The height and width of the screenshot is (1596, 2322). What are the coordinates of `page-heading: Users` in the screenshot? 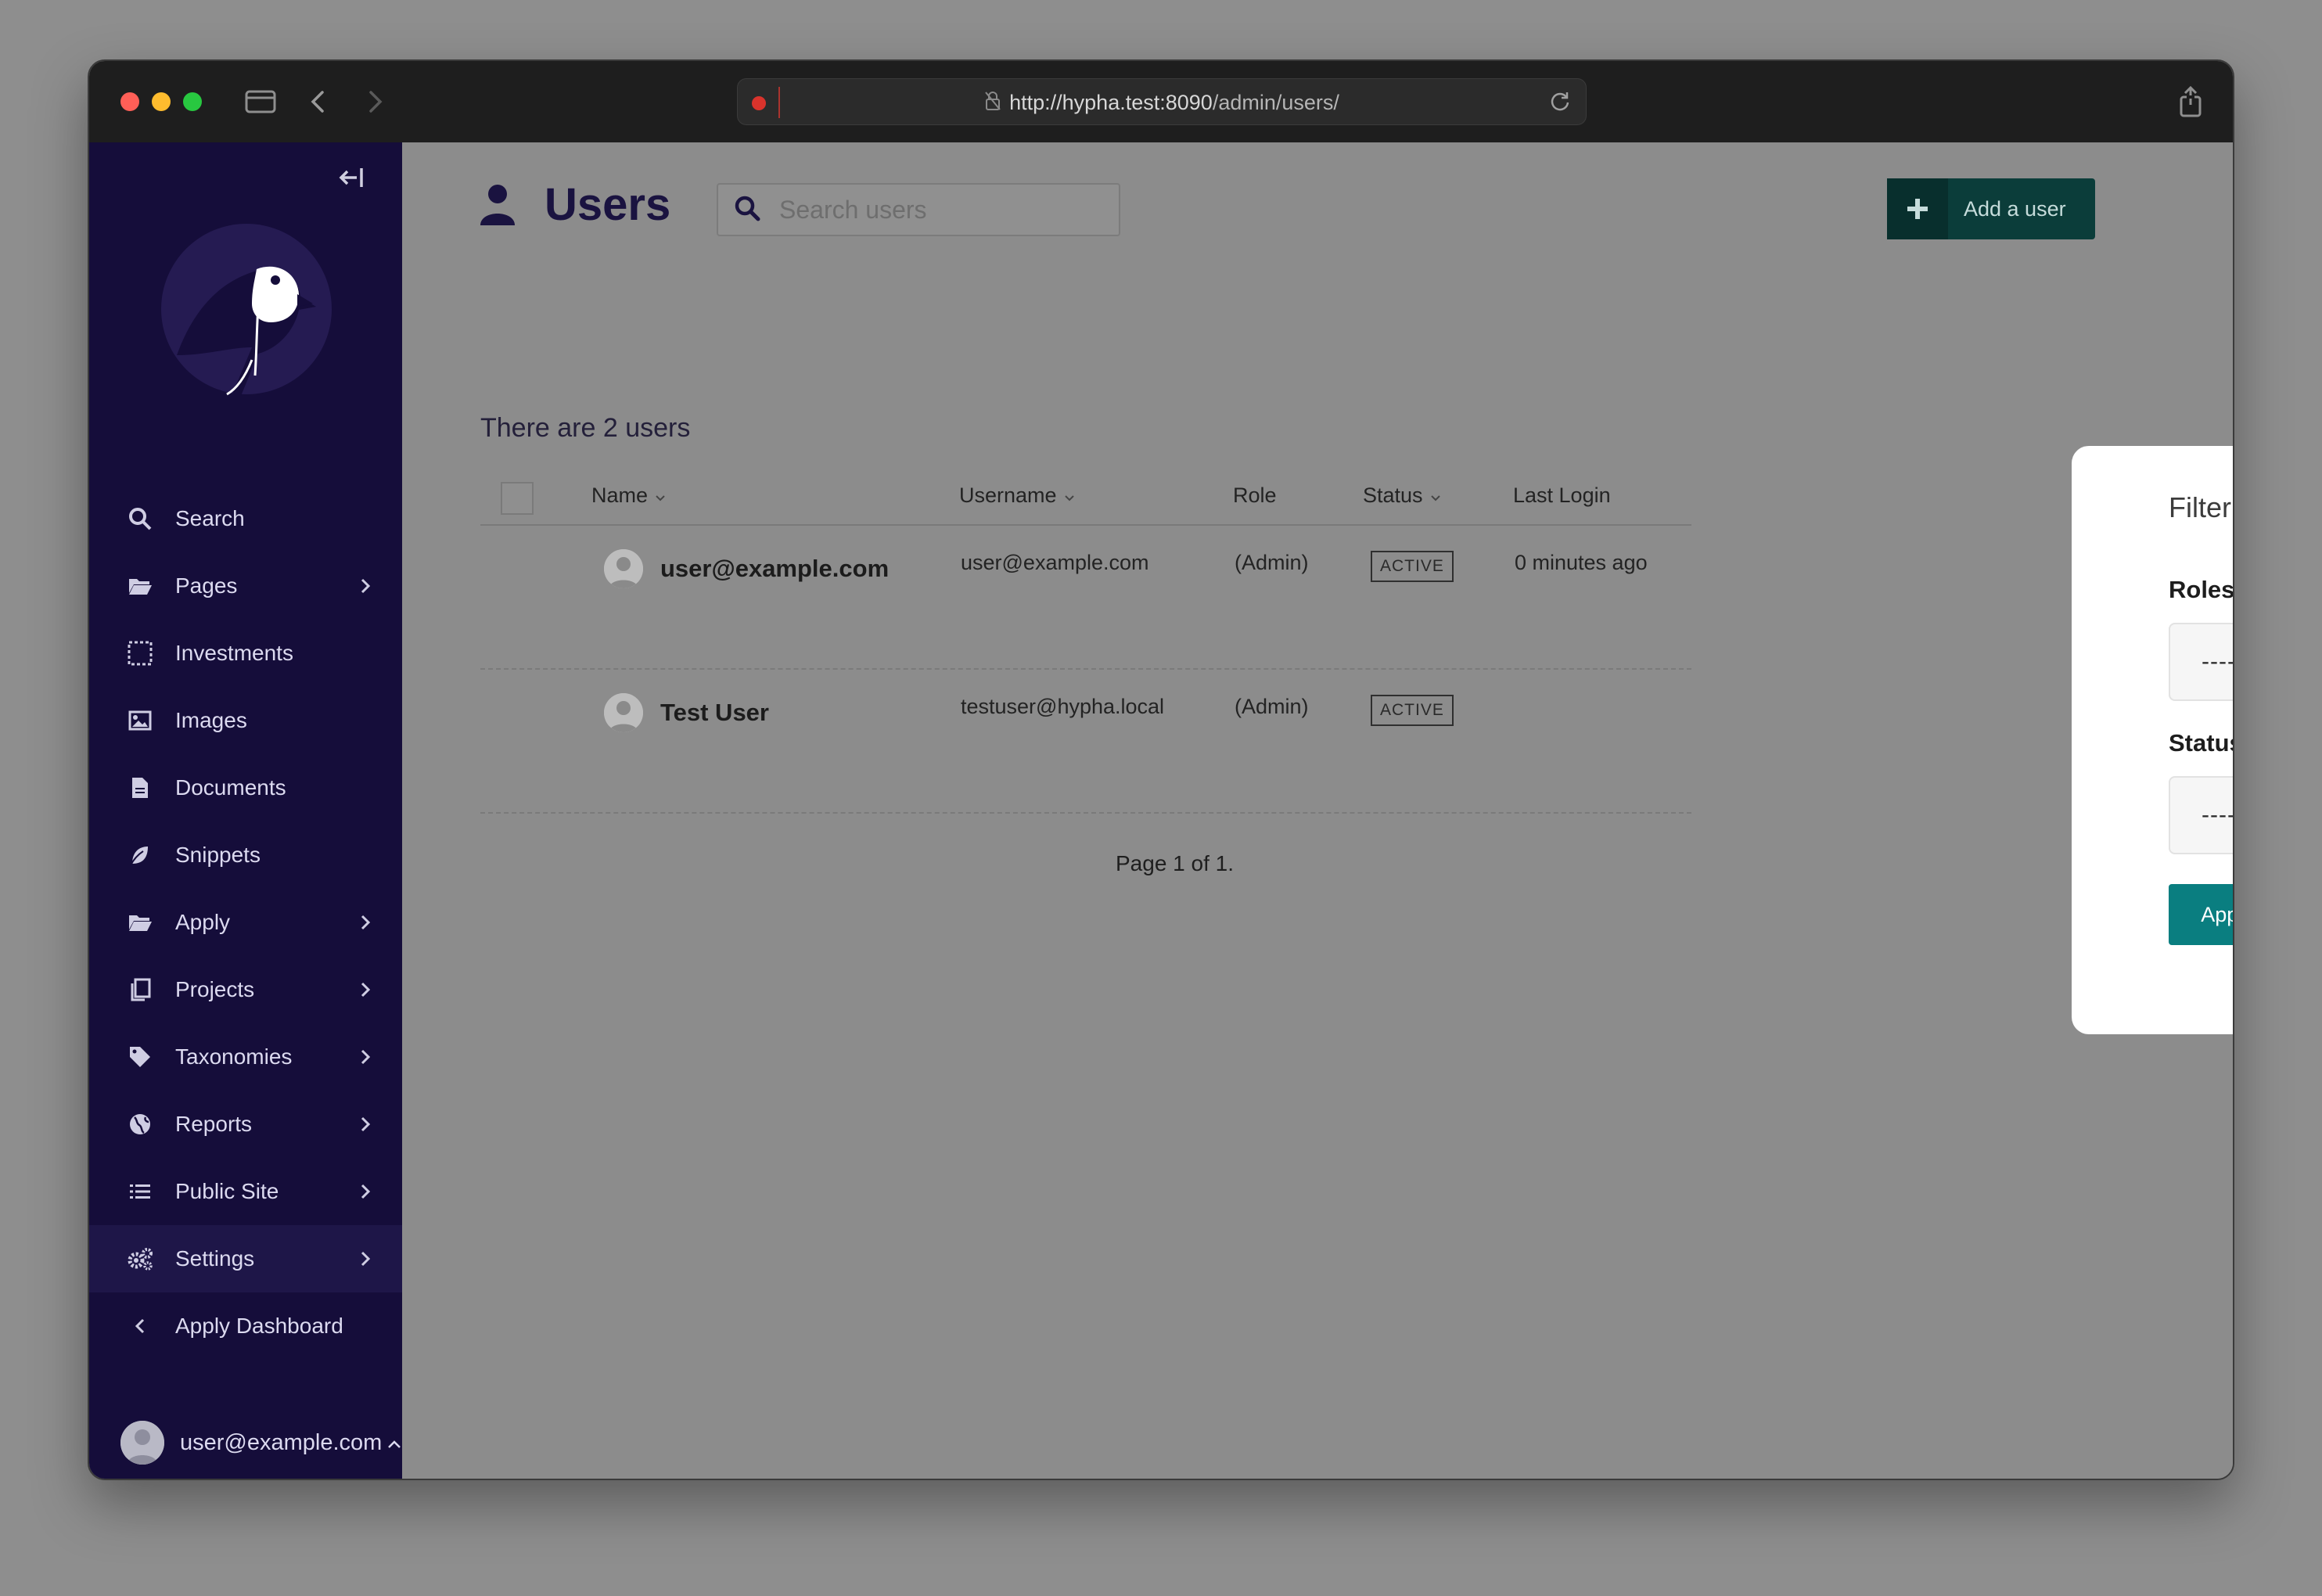 It's located at (608, 204).